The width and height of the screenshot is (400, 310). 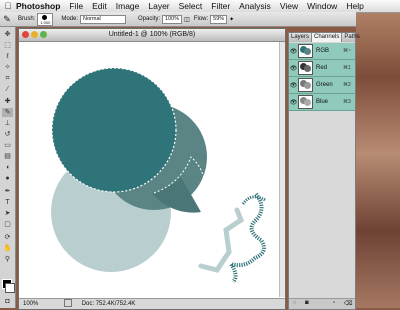 I want to click on menu-view: View, so click(x=289, y=6).